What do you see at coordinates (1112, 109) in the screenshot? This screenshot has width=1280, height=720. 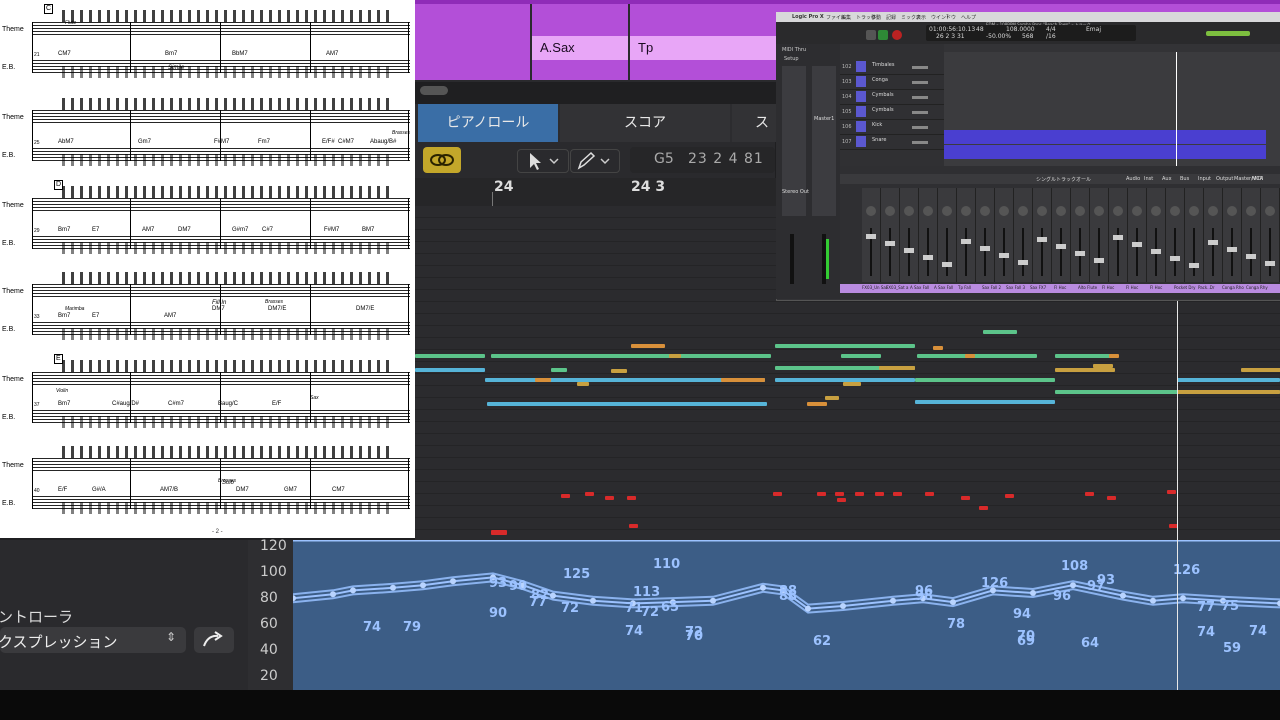 I see `arrange-area` at bounding box center [1112, 109].